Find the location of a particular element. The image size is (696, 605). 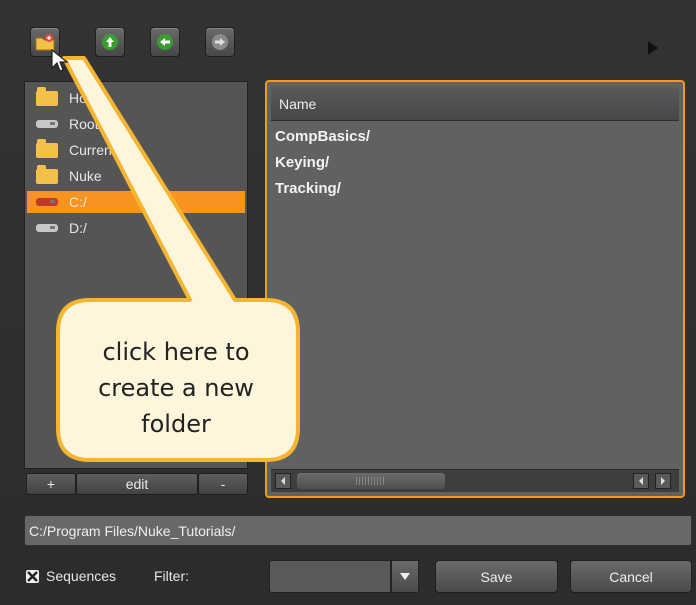

scrollbar-thumb is located at coordinates (371, 481).